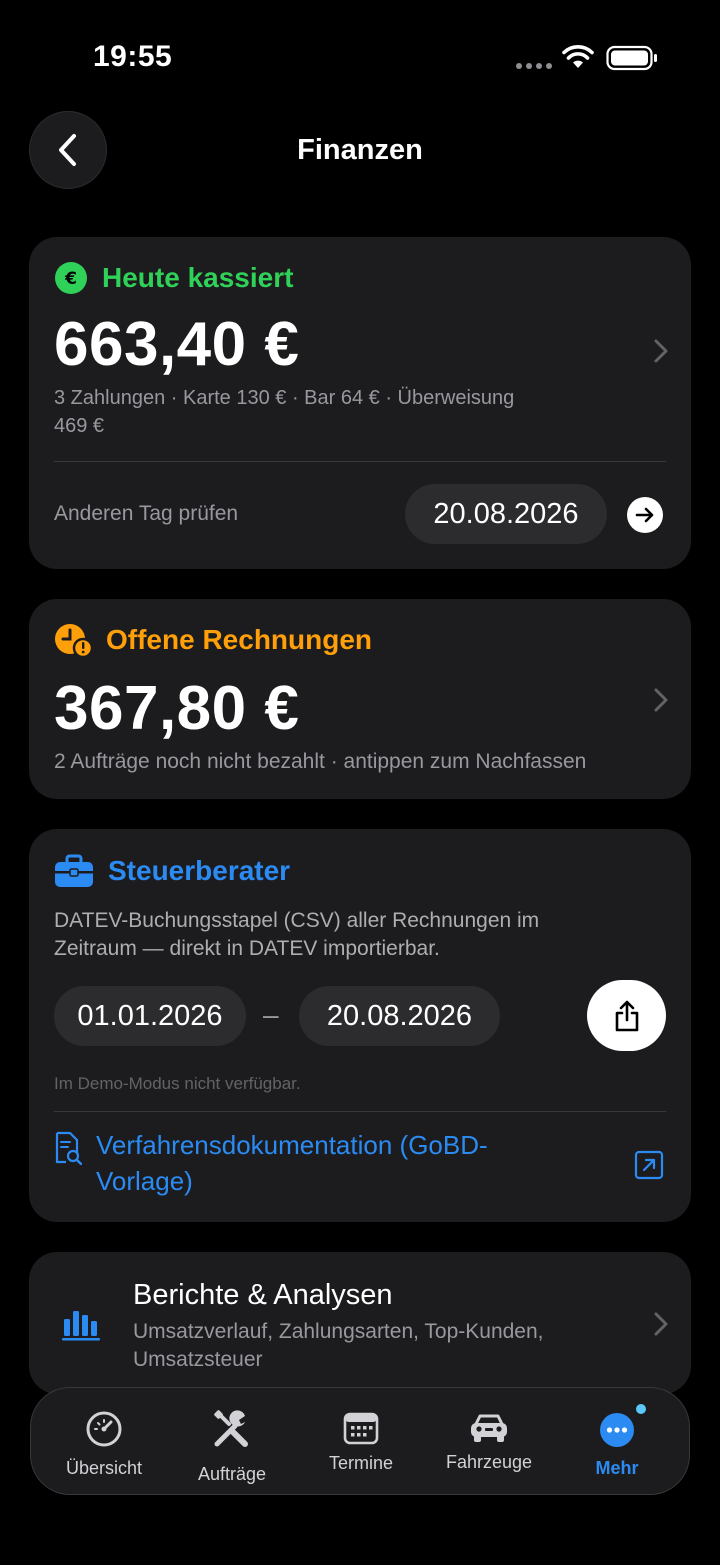 The image size is (720, 1565). What do you see at coordinates (104, 1468) in the screenshot?
I see `tab-label: Übersicht` at bounding box center [104, 1468].